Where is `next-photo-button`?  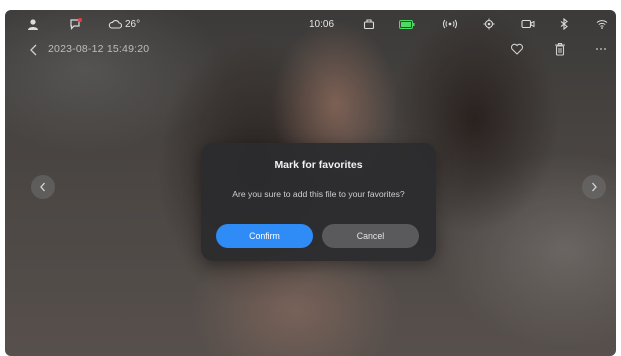
next-photo-button is located at coordinates (594, 187).